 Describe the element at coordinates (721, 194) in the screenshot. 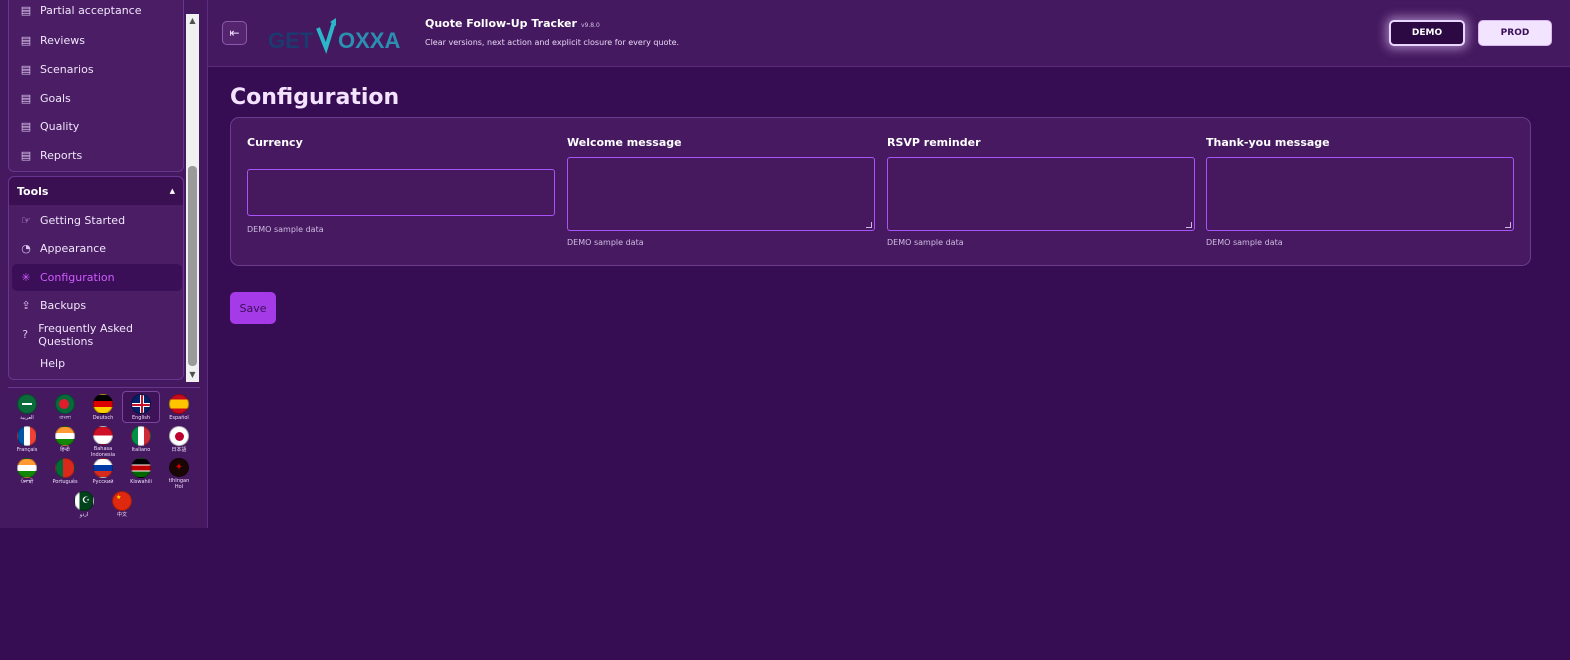

I see `welcome-message-textarea` at that location.